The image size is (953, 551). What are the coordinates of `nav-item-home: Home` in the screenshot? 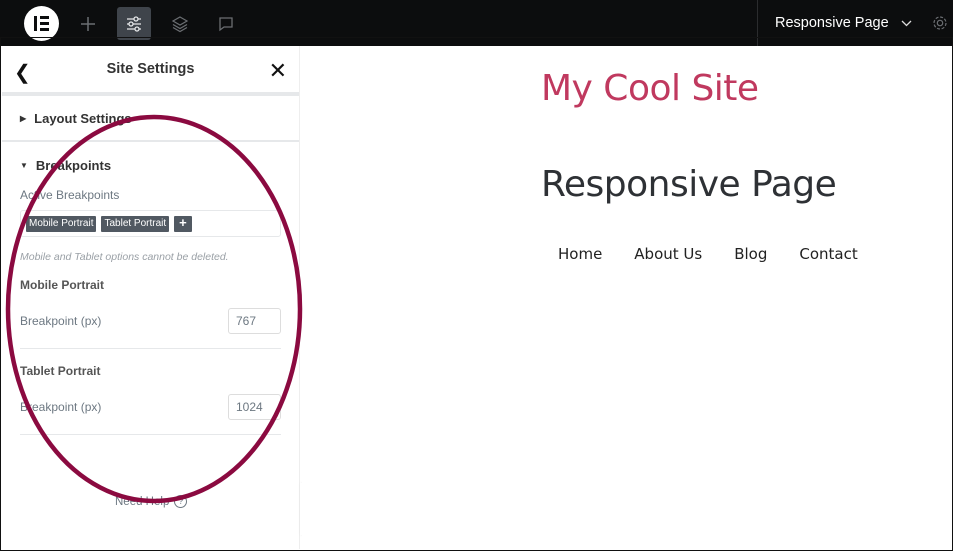 It's located at (580, 254).